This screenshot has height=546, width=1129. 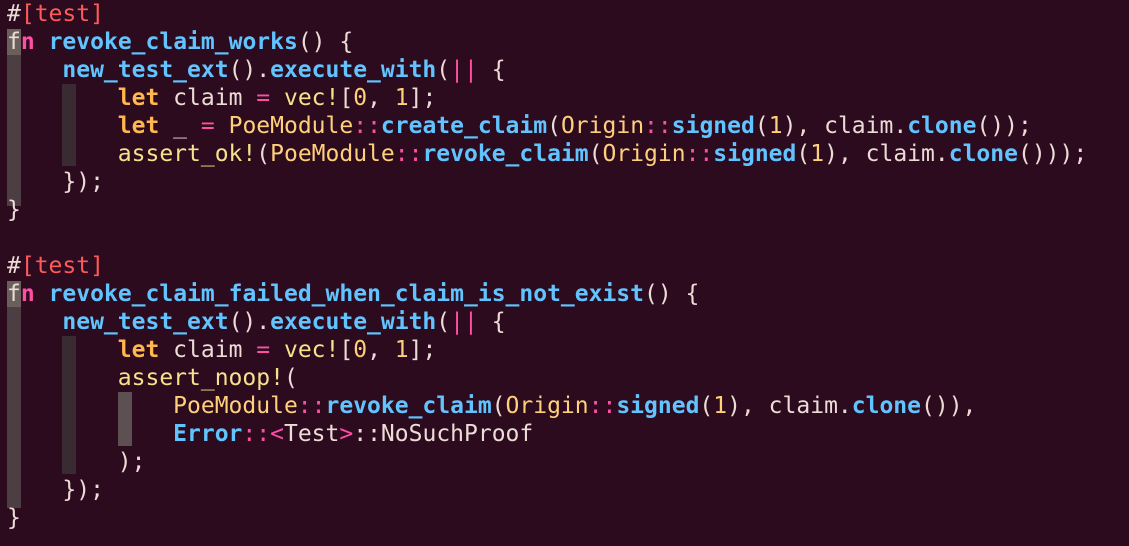 What do you see at coordinates (346, 434) in the screenshot?
I see `code-token: >` at bounding box center [346, 434].